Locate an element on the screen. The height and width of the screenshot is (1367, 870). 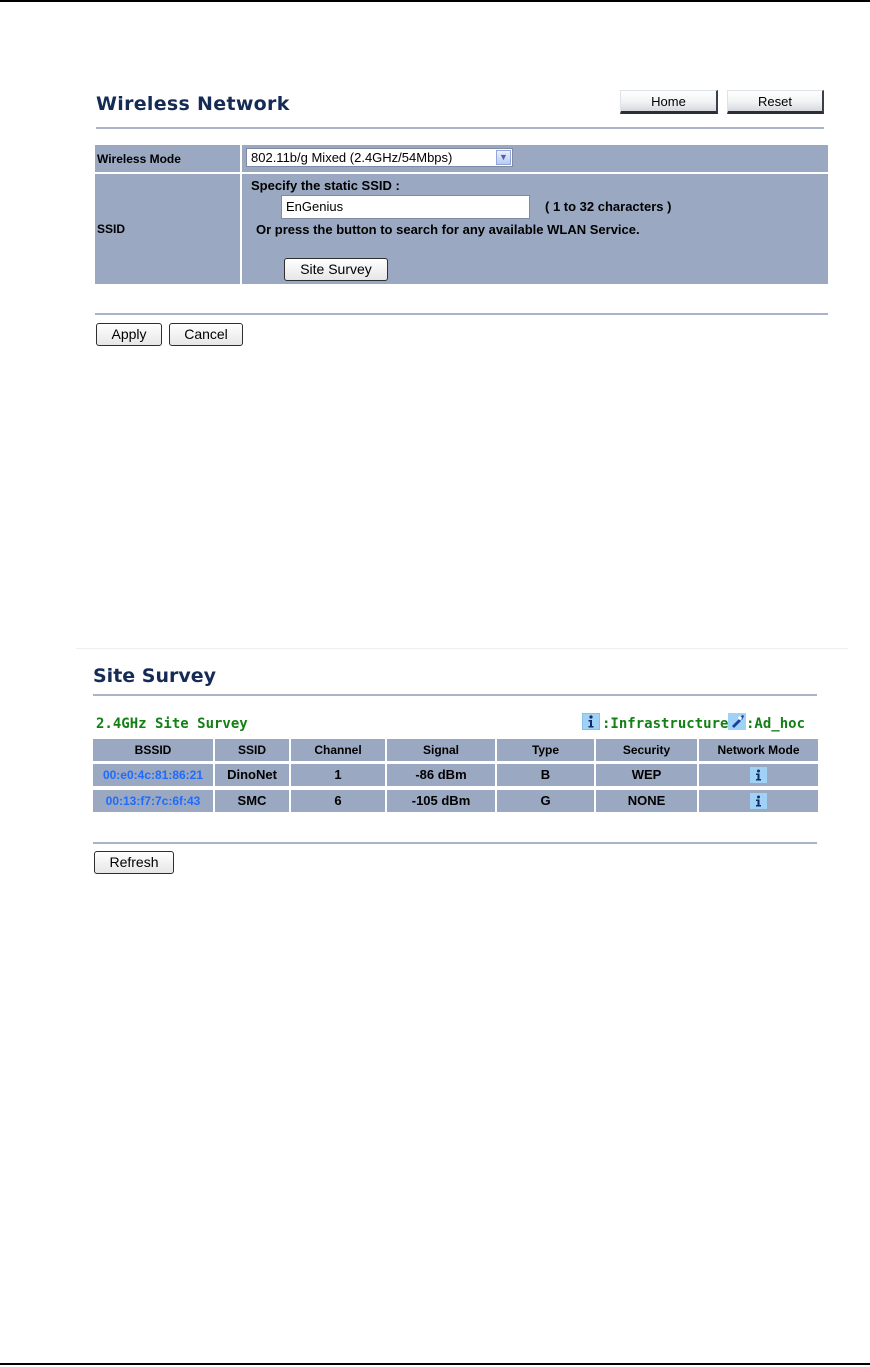
table-divider is located at coordinates (455, 843).